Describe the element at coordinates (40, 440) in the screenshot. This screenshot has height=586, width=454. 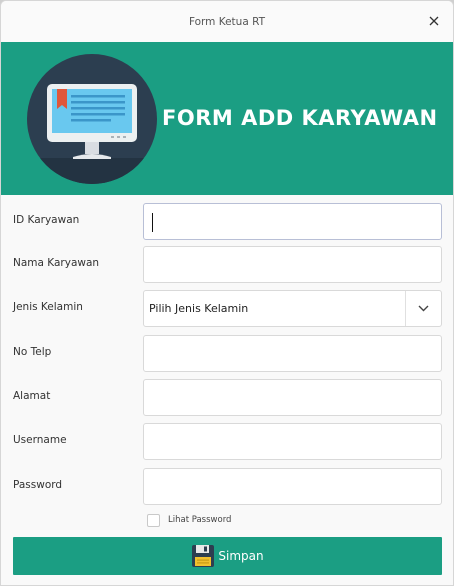
I see `username-label: Username` at that location.